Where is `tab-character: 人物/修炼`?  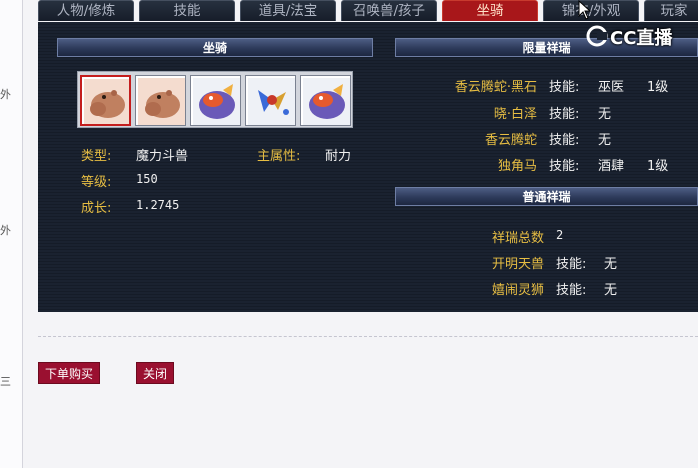
tab-character: 人物/修炼 is located at coordinates (86, 10).